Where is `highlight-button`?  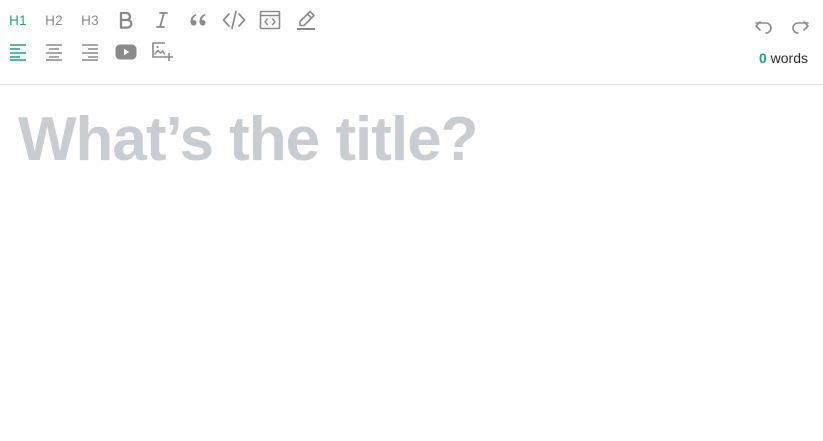
highlight-button is located at coordinates (306, 20).